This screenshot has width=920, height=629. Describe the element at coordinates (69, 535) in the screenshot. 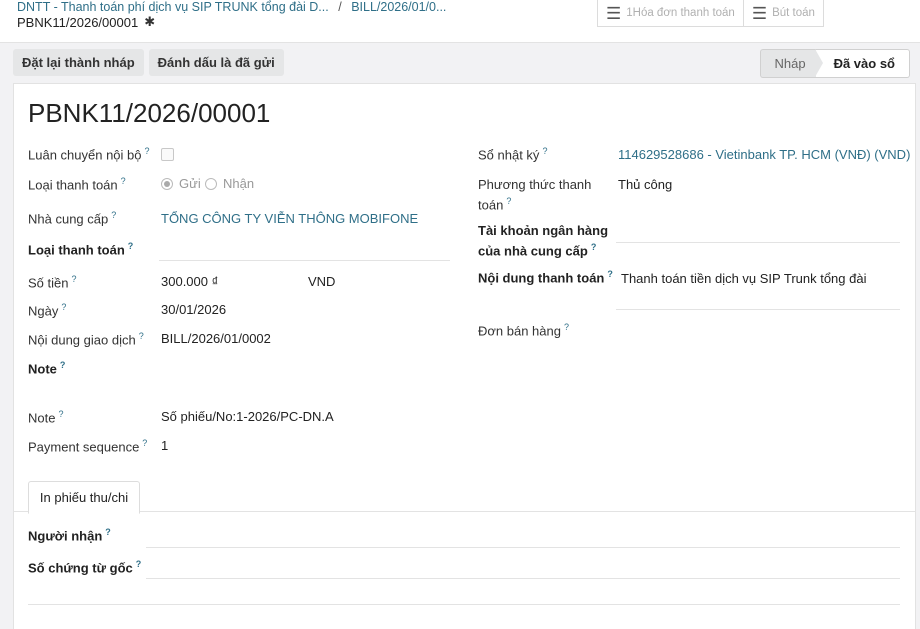

I see `receiver-label: Người nhận?` at that location.